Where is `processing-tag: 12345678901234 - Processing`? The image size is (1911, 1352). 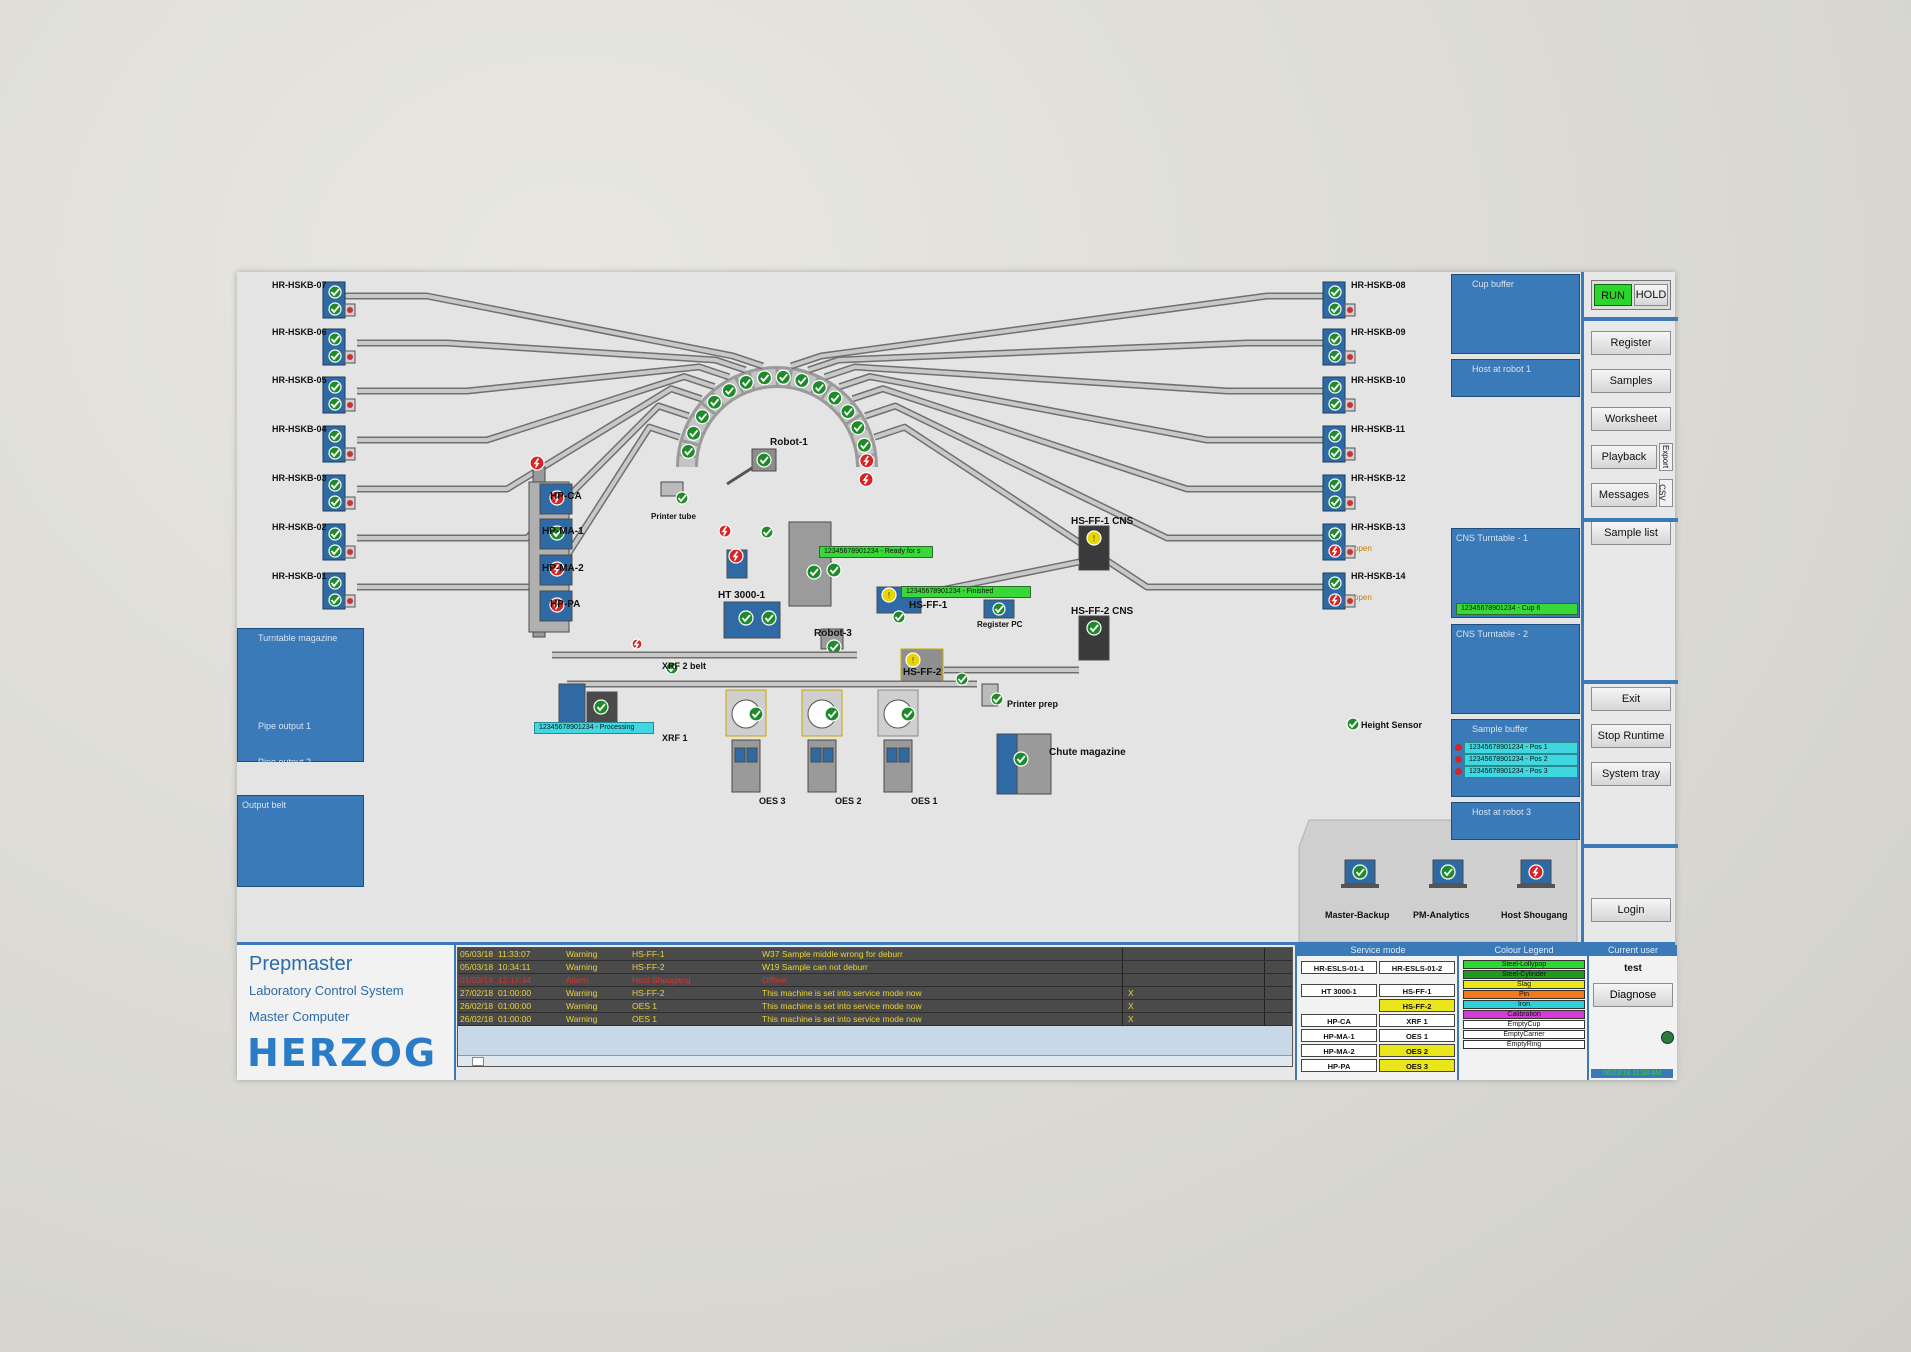
processing-tag: 12345678901234 - Processing is located at coordinates (594, 728).